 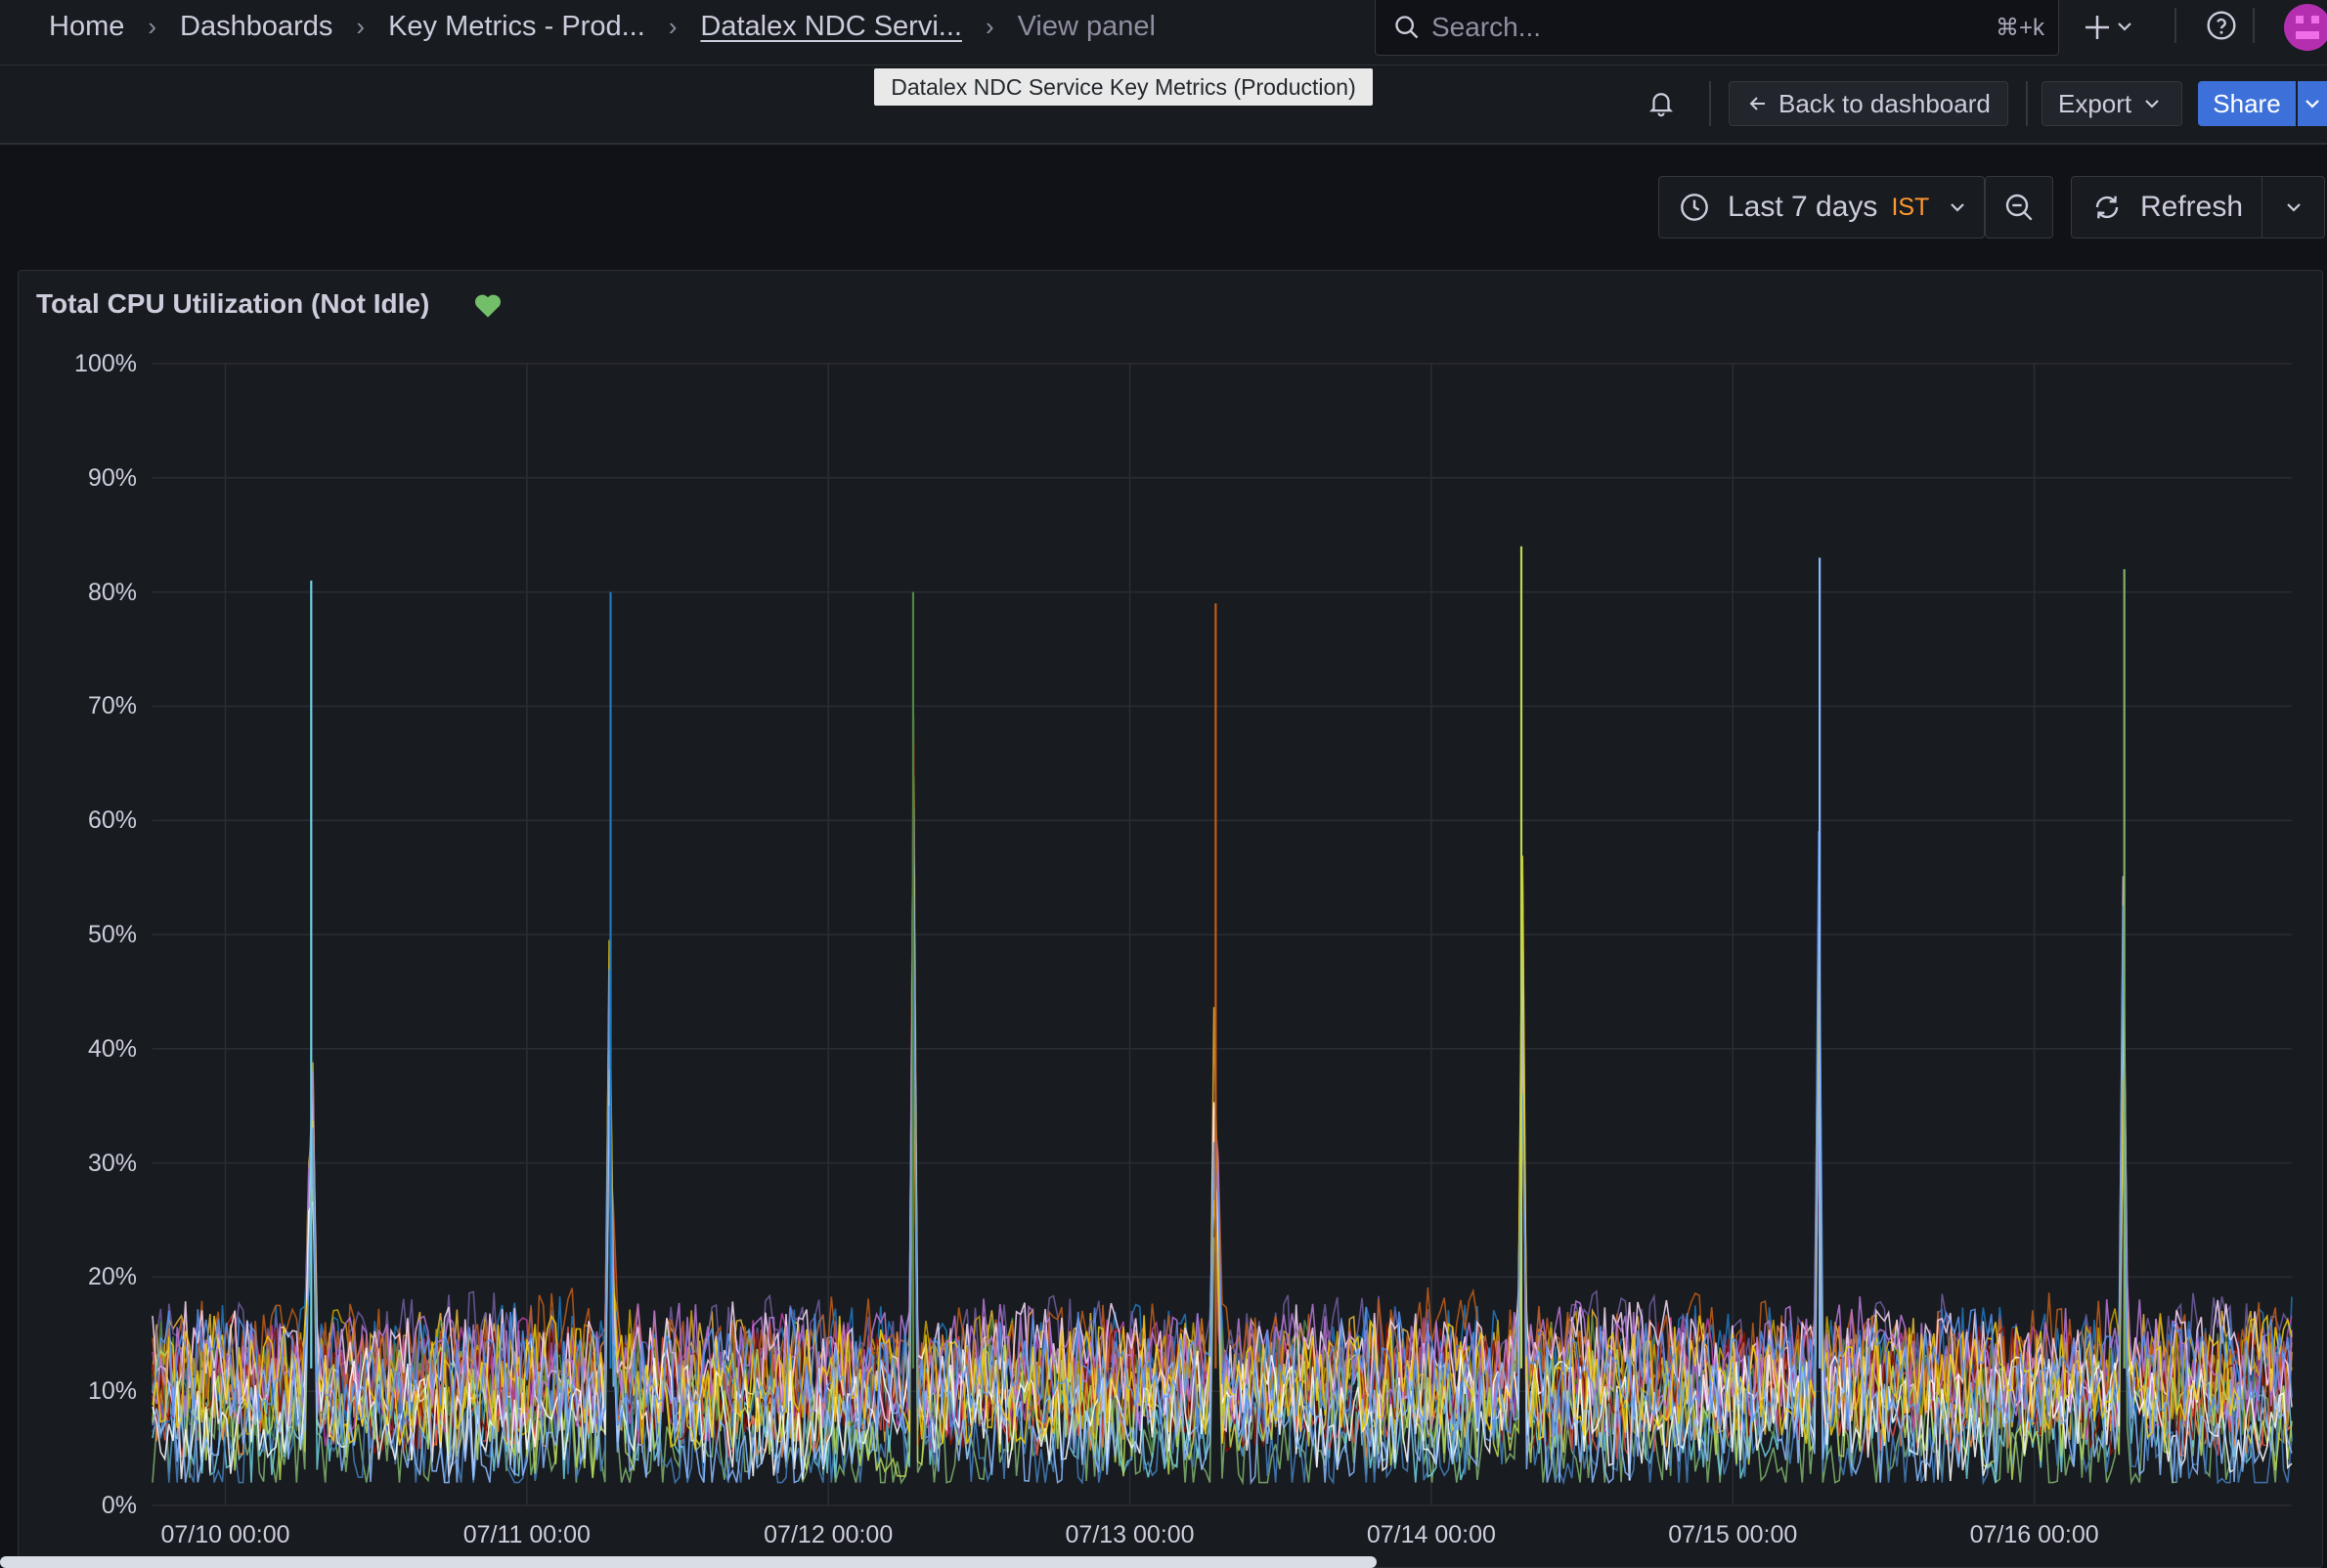 I want to click on y-tick-label: 80%, so click(x=112, y=592).